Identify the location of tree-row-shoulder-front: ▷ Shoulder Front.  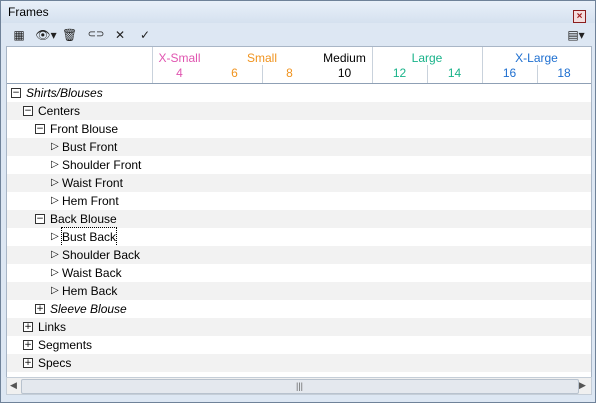
(299, 165).